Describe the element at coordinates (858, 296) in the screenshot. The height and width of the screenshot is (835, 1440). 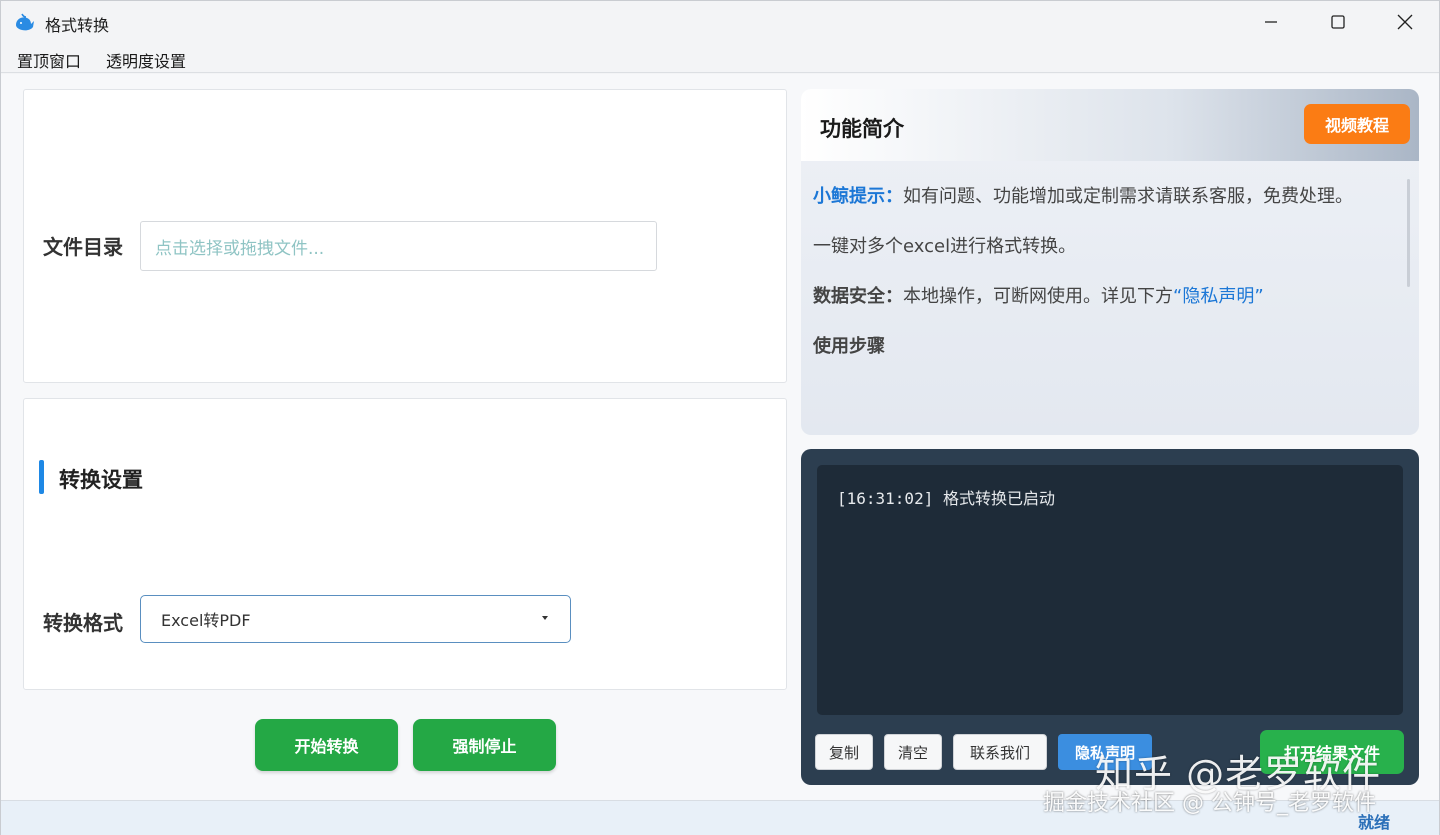
I see `security-label: 数据安全：` at that location.